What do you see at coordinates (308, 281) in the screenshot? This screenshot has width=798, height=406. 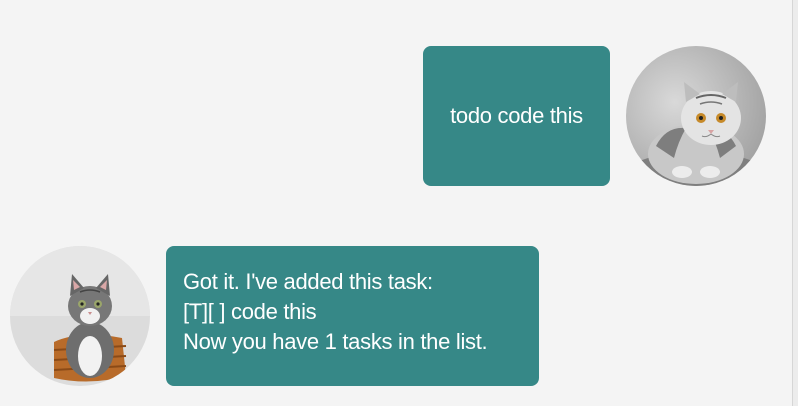 I see `bot-message-line: Got it. I've added this task:` at bounding box center [308, 281].